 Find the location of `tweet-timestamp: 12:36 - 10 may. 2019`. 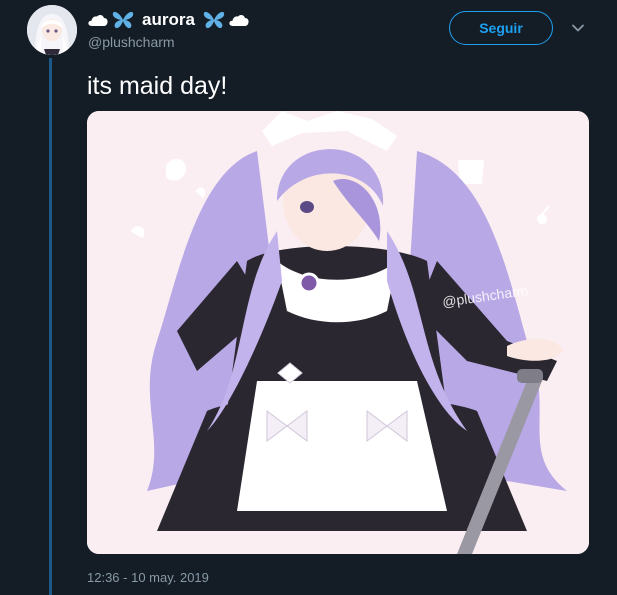

tweet-timestamp: 12:36 - 10 may. 2019 is located at coordinates (148, 577).